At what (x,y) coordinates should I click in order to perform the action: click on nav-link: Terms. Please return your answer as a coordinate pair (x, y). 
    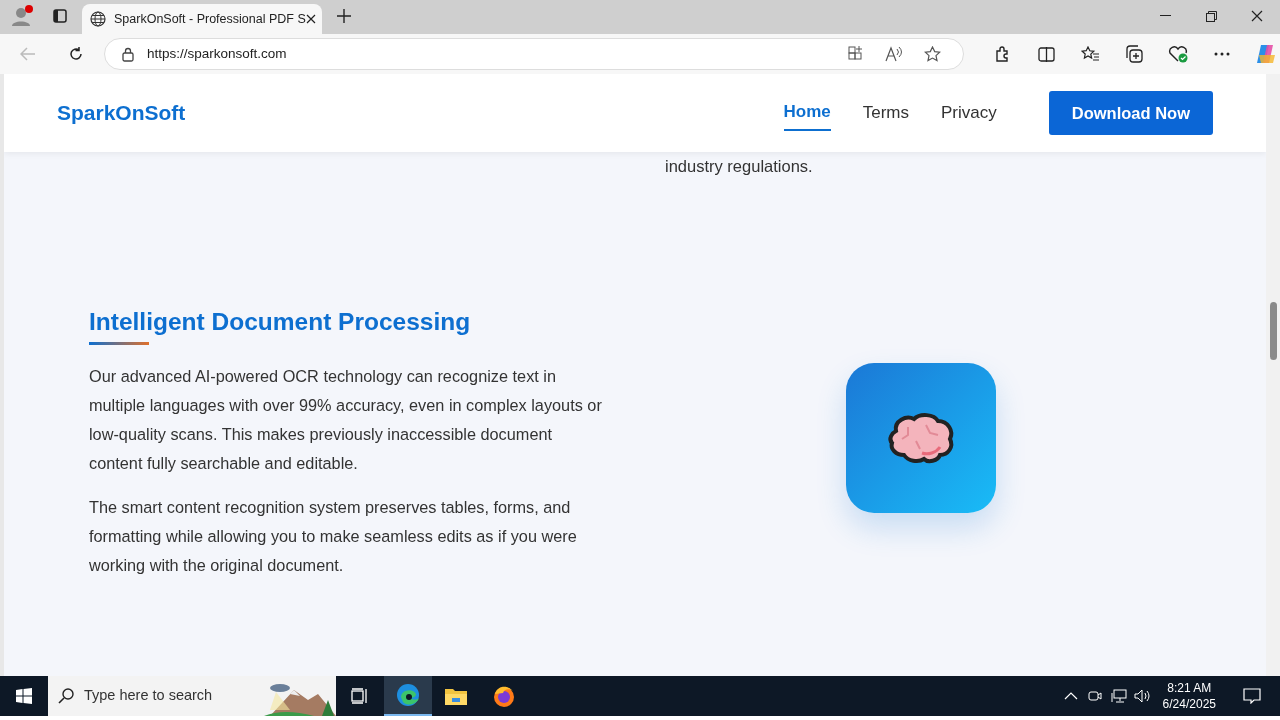
    Looking at the image, I should click on (885, 113).